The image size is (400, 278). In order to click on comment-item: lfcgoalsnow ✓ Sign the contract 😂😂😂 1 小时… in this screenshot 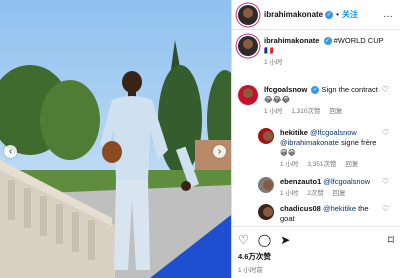, I will do `click(316, 101)`.